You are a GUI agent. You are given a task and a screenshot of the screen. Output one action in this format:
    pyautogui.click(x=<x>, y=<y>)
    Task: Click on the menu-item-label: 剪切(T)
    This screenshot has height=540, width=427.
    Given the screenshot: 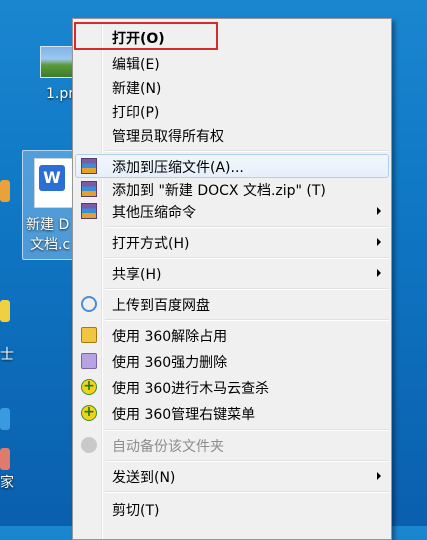 What is the action you would take?
    pyautogui.click(x=136, y=511)
    